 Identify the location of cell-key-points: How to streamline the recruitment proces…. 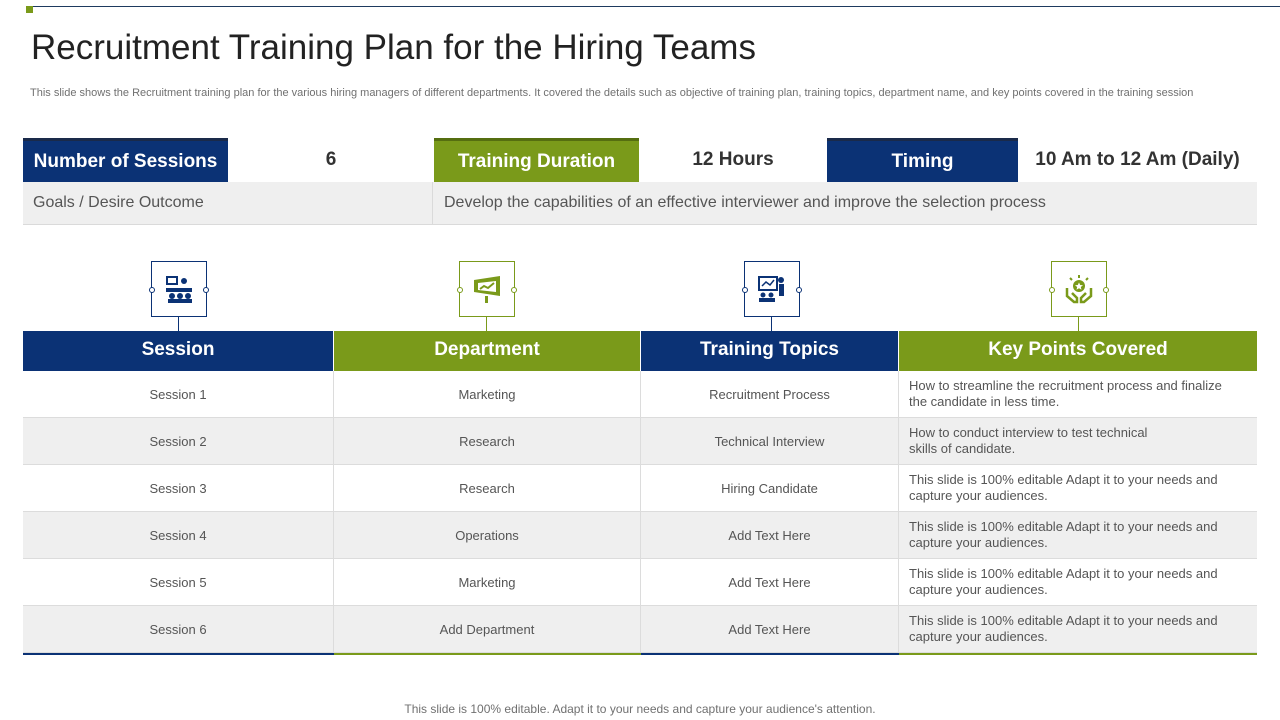
(1065, 393).